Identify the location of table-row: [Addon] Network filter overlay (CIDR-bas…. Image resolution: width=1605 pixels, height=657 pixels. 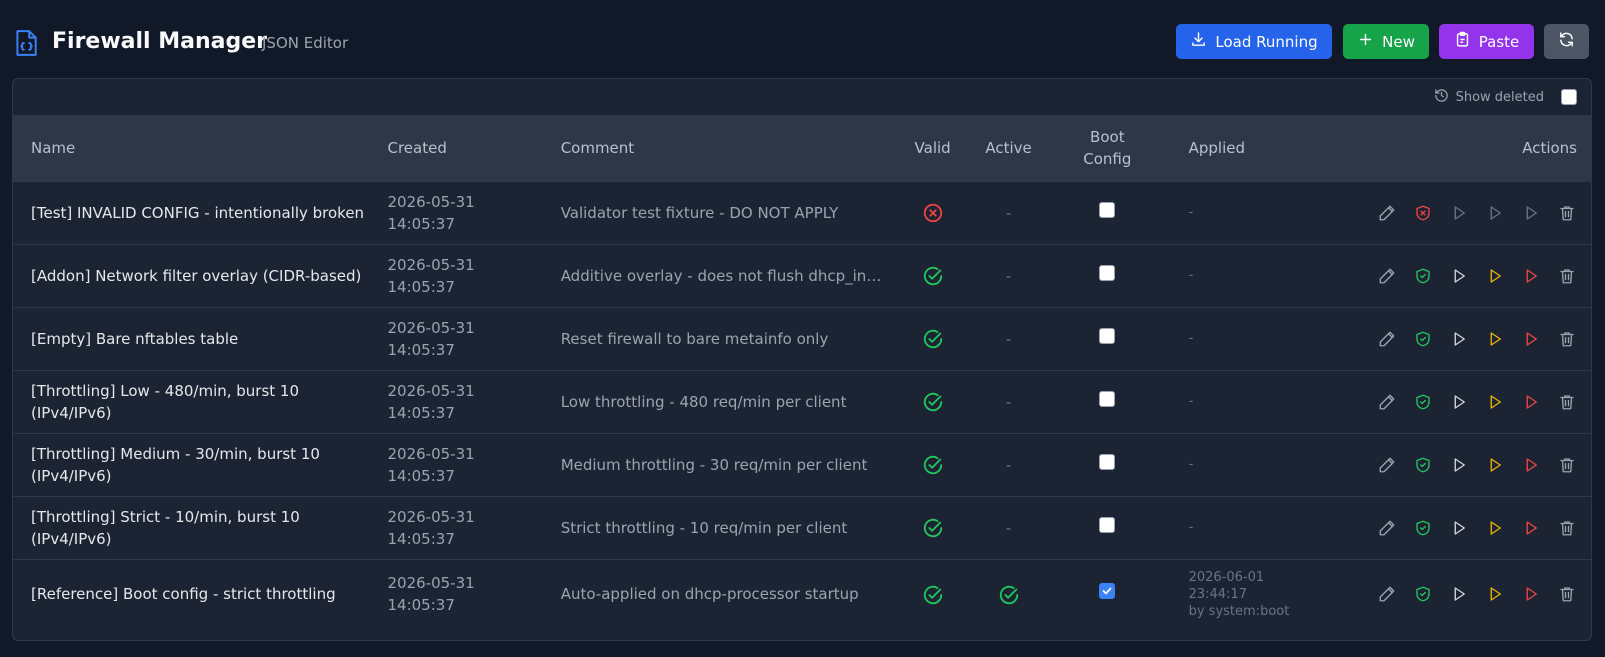
(802, 275).